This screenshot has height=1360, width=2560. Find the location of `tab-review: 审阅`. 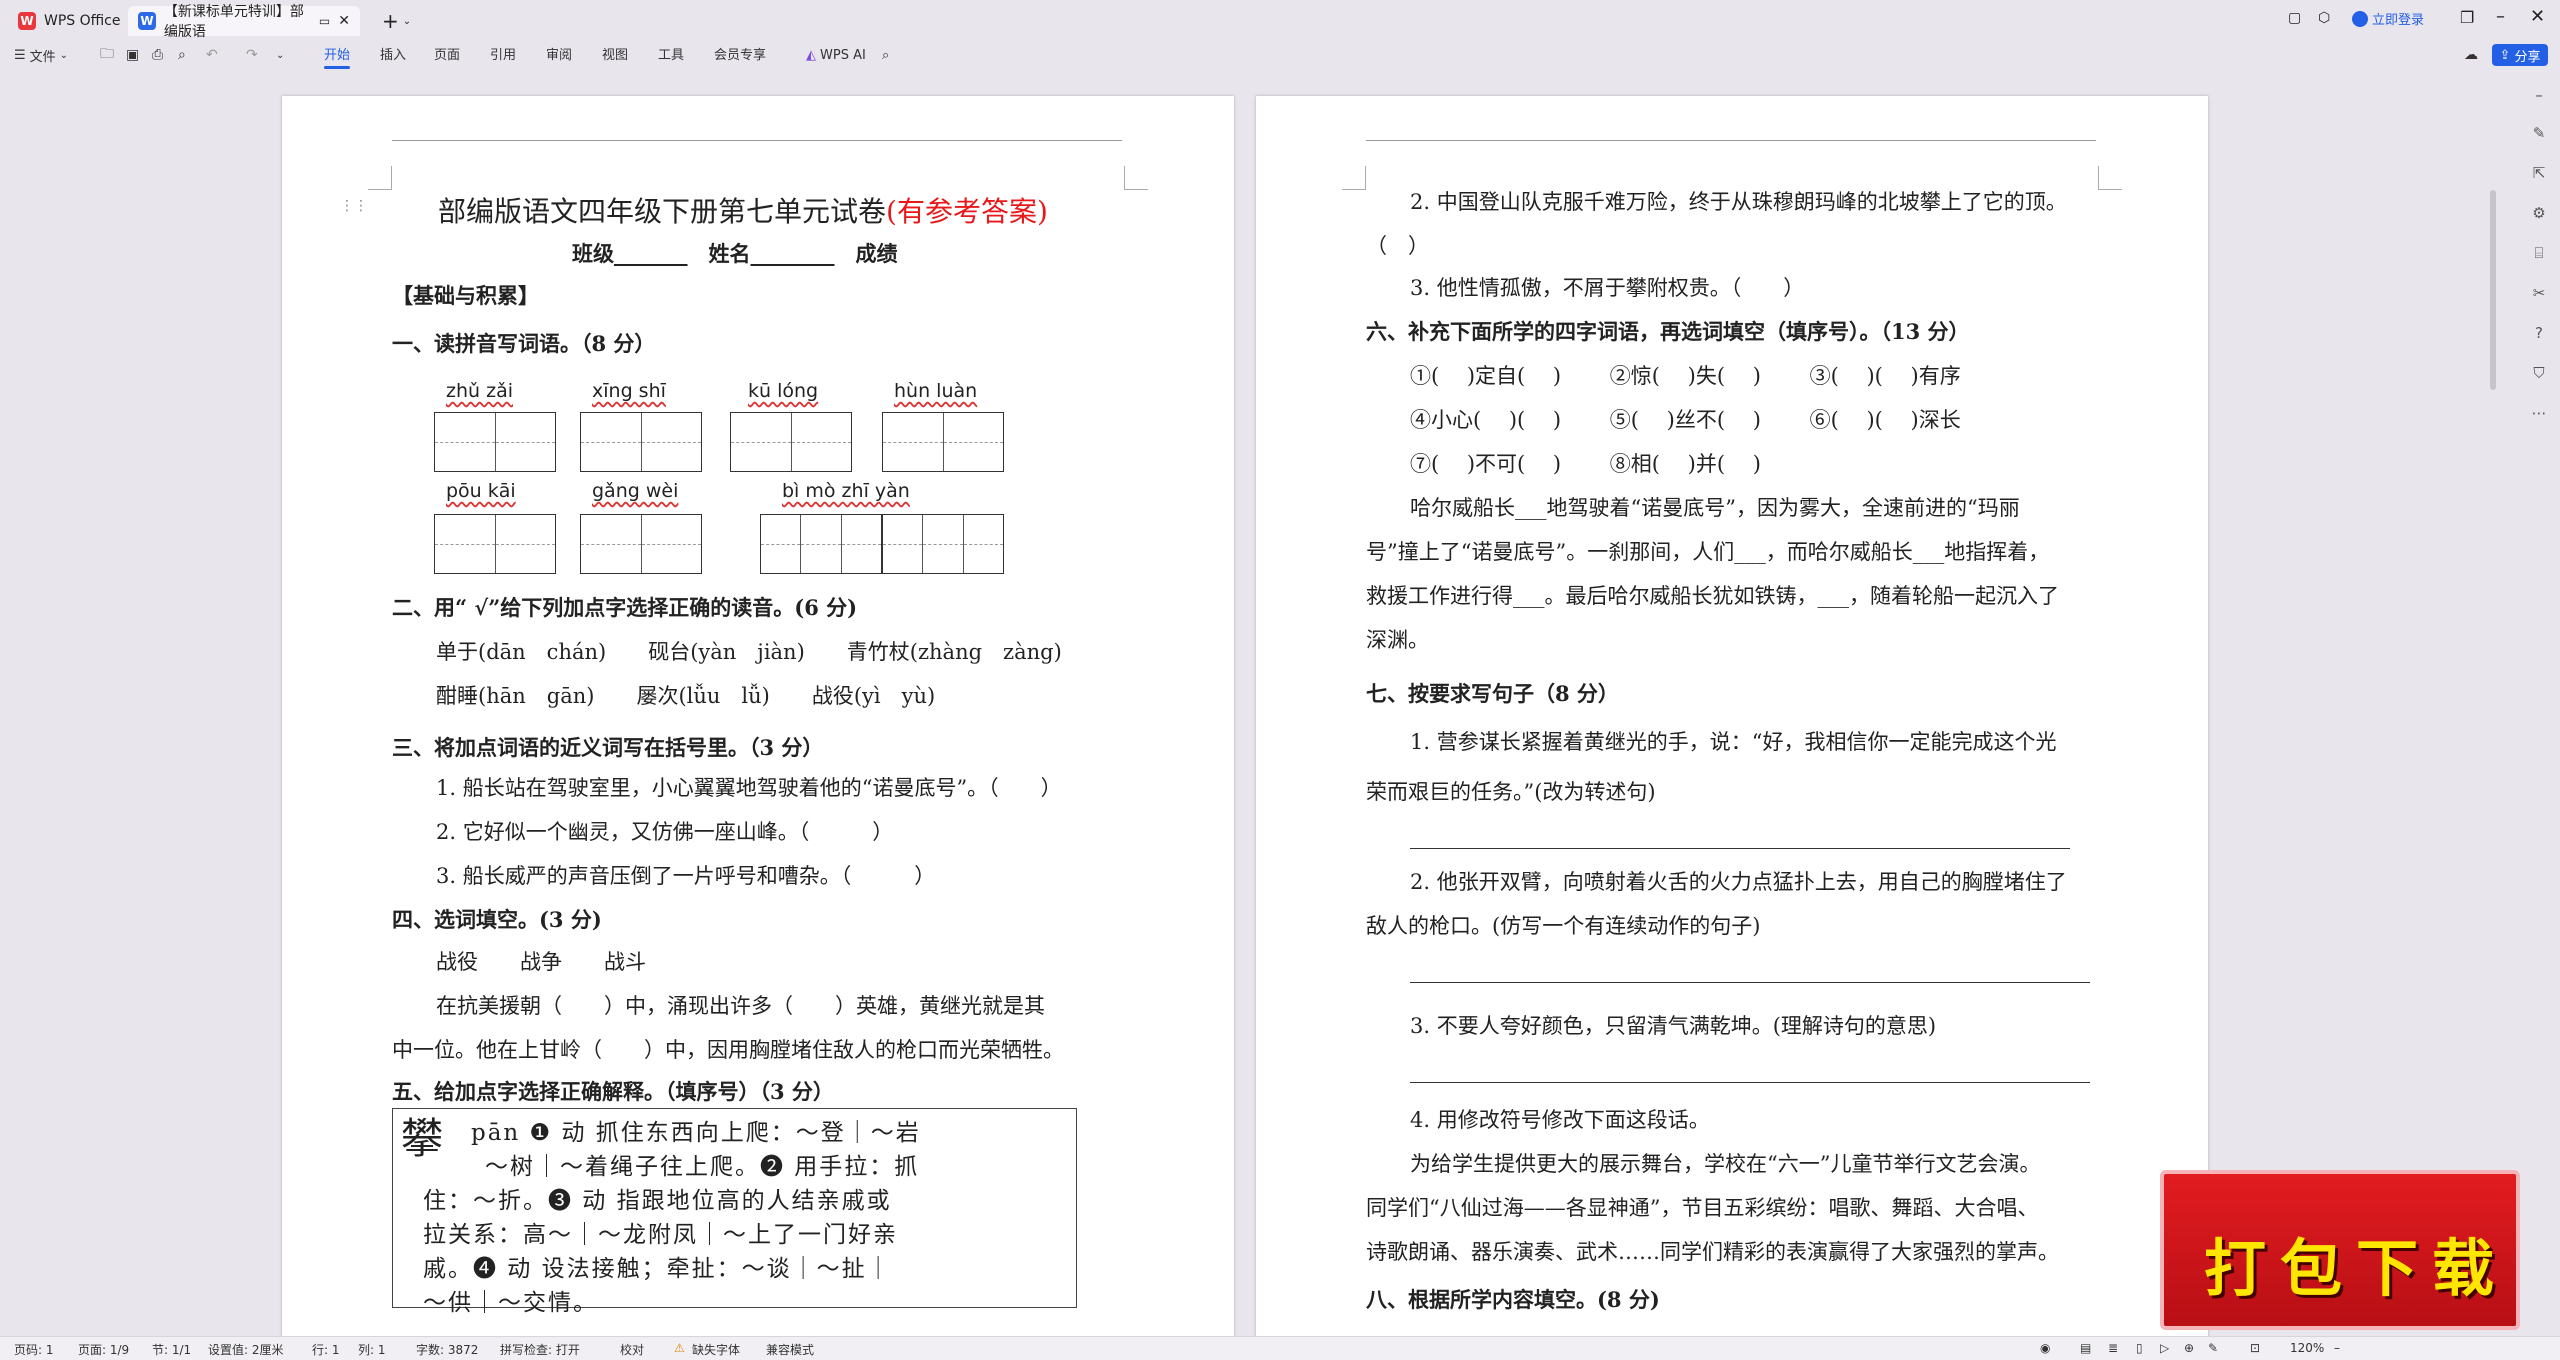

tab-review: 审阅 is located at coordinates (559, 53).